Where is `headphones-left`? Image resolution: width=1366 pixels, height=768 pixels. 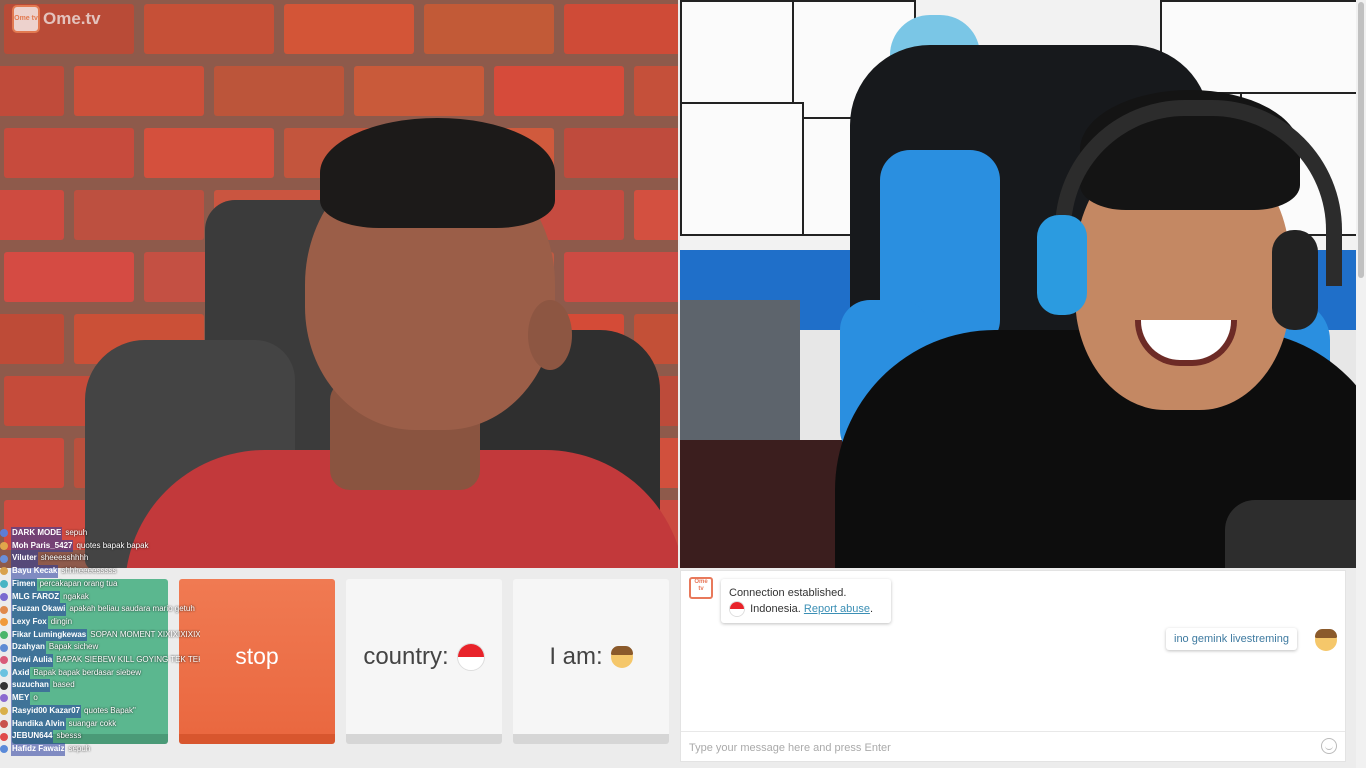 headphones-left is located at coordinates (1062, 265).